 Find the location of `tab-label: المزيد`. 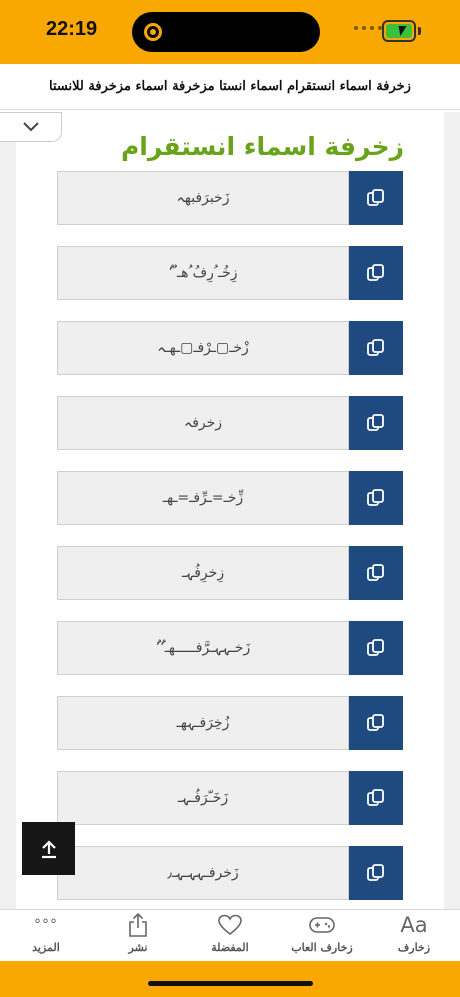

tab-label: المزيد is located at coordinates (46, 947).